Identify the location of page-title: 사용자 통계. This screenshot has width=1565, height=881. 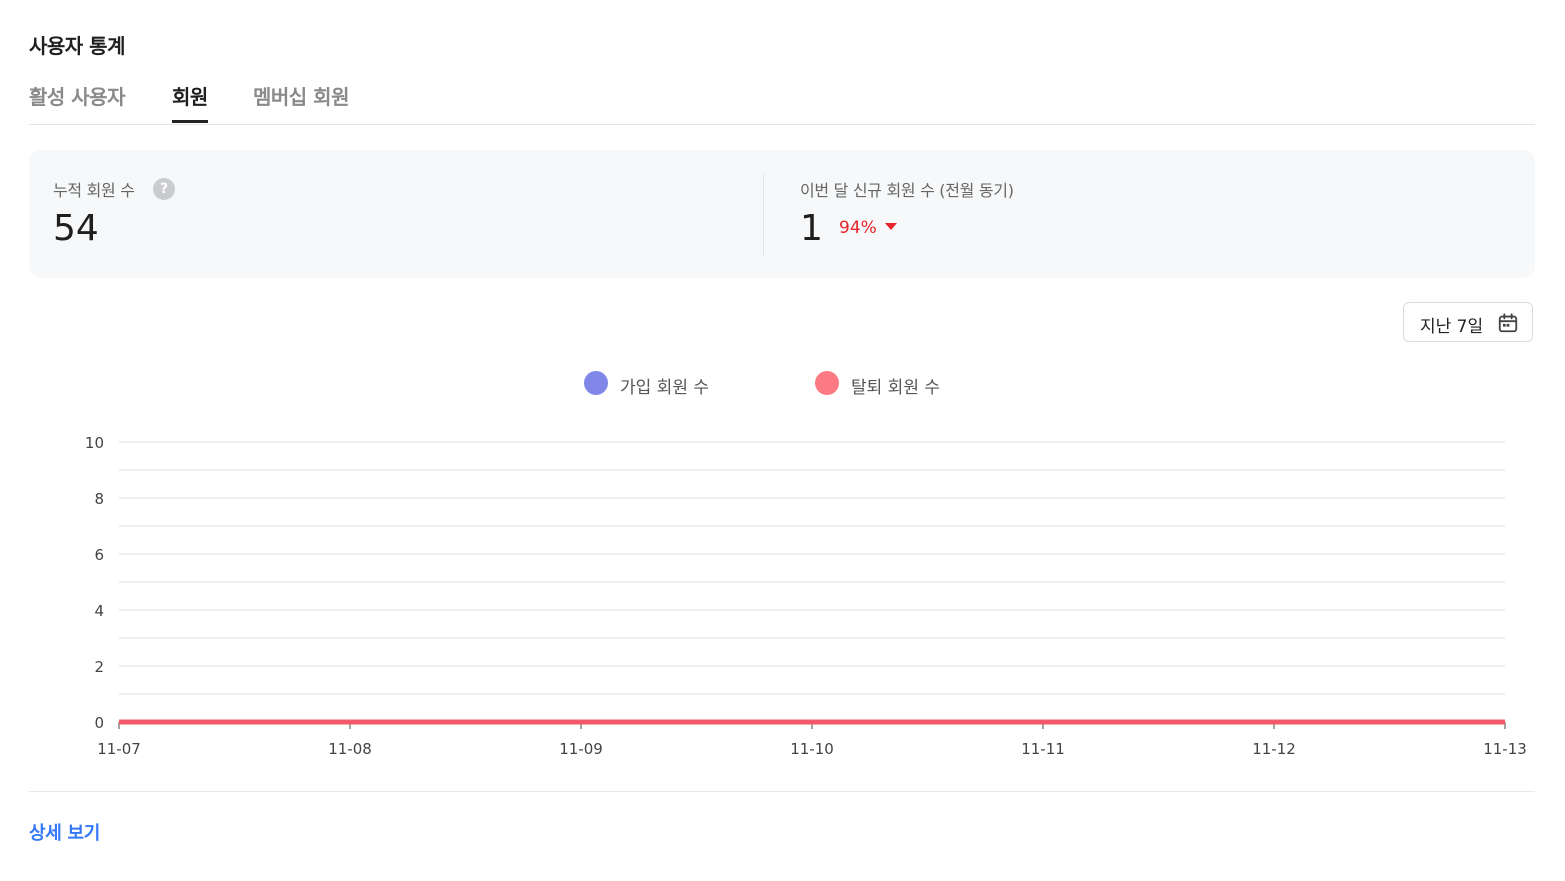
(77, 46).